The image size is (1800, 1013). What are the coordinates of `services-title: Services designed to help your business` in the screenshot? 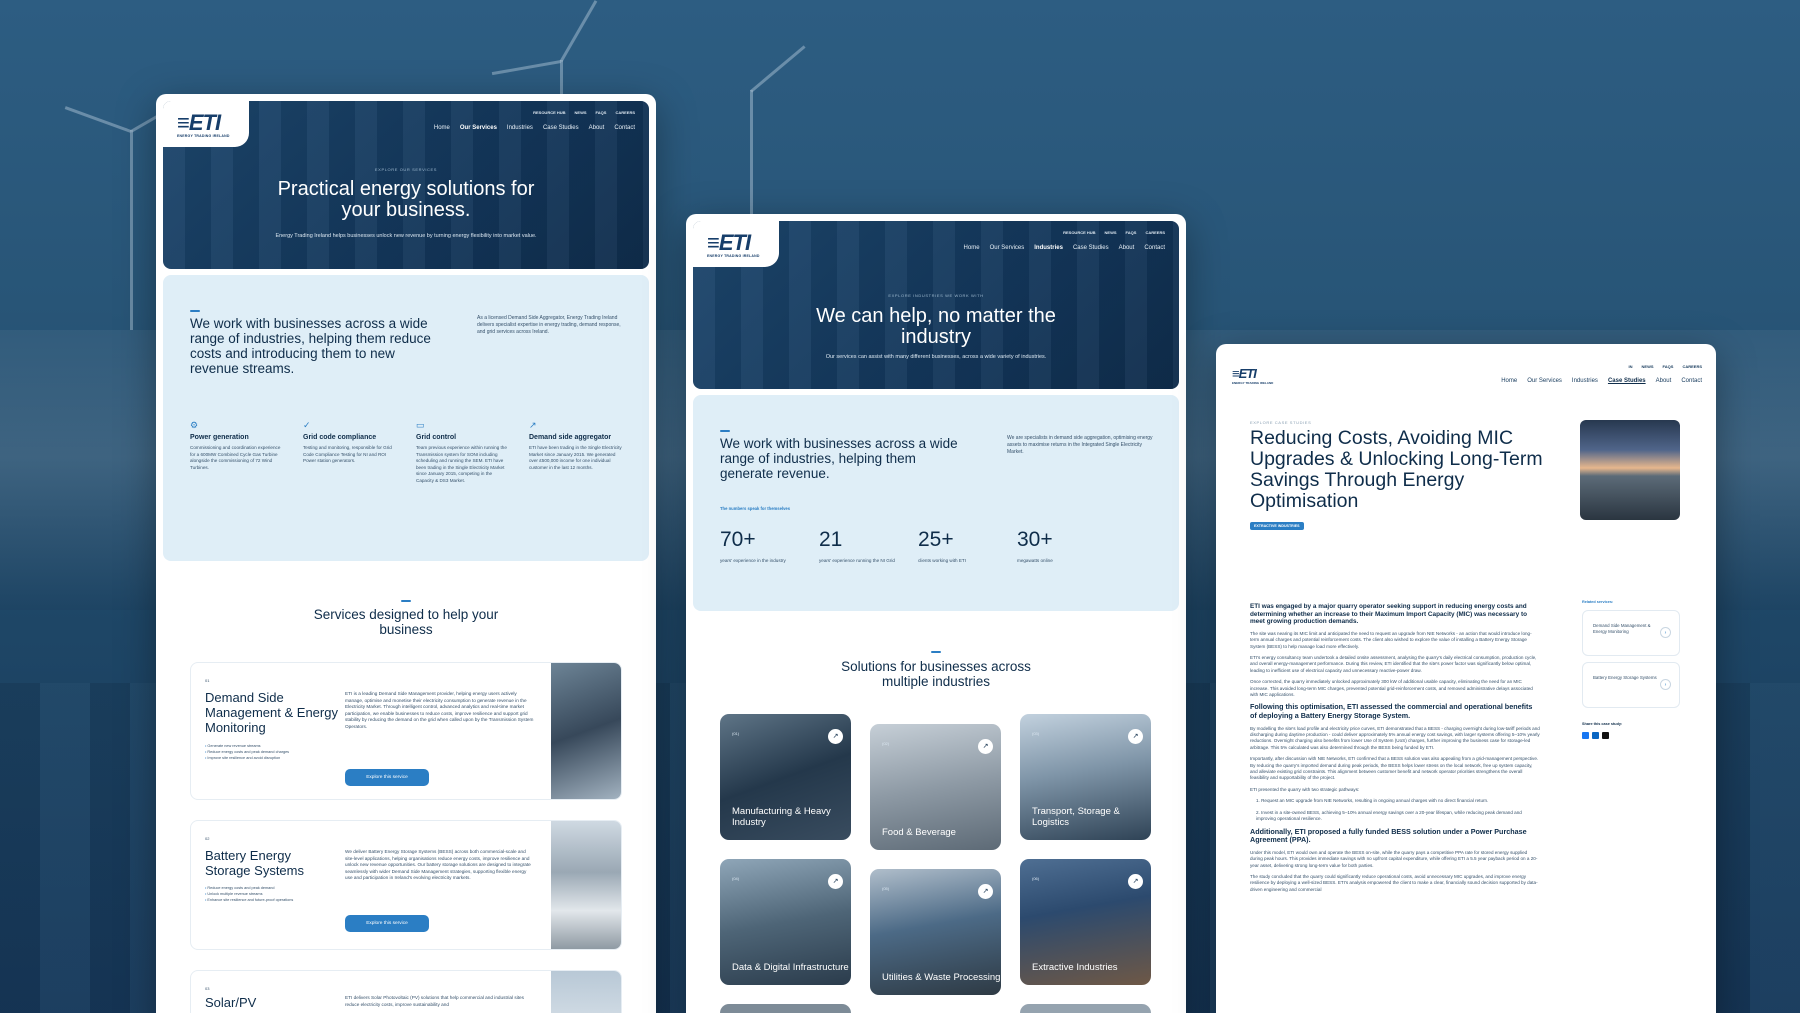 It's located at (406, 622).